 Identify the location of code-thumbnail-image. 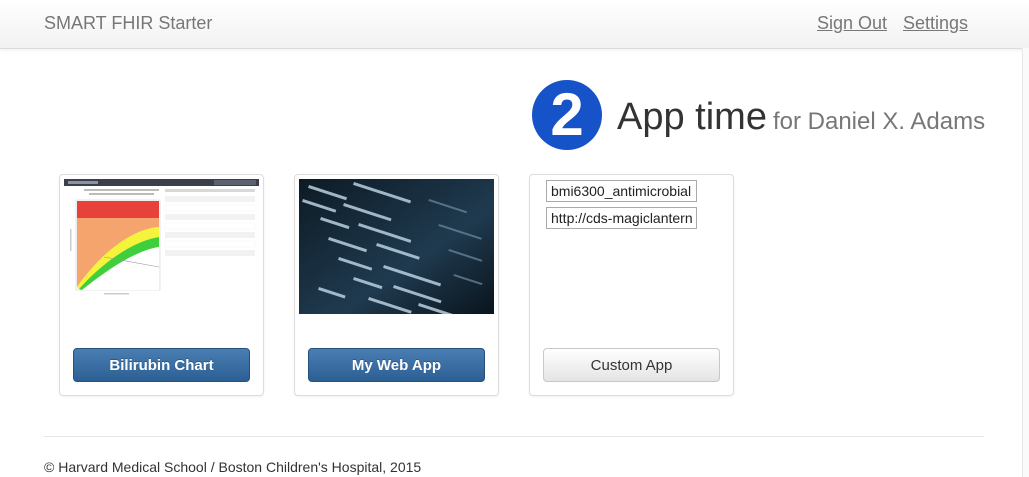
(396, 246).